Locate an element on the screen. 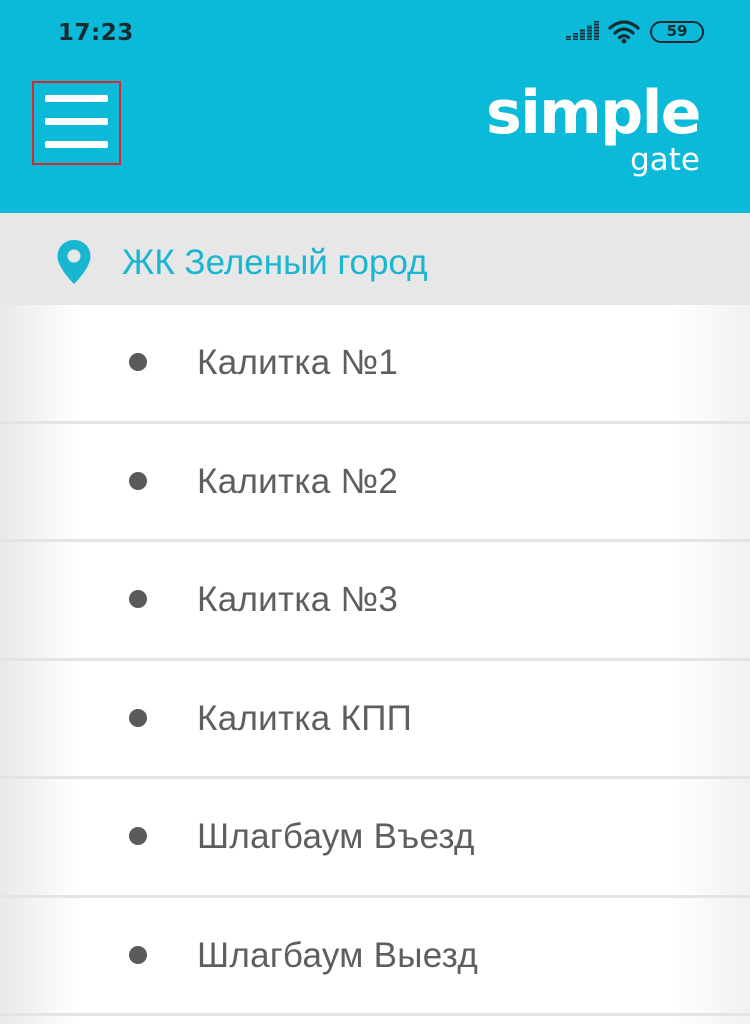 The height and width of the screenshot is (1024, 750). gate-item: Шлагбаум Въезд is located at coordinates (375, 838).